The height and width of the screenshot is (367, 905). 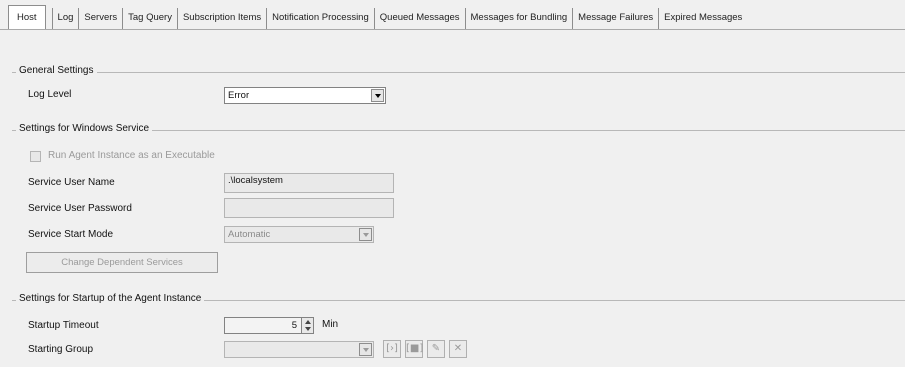 What do you see at coordinates (309, 183) in the screenshot?
I see `service-user-name-field: .\localsystem` at bounding box center [309, 183].